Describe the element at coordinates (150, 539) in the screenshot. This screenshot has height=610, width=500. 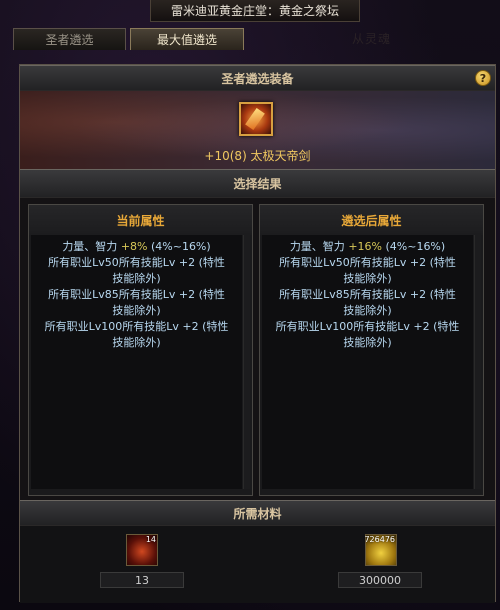
I see `material-stack-count: 14` at that location.